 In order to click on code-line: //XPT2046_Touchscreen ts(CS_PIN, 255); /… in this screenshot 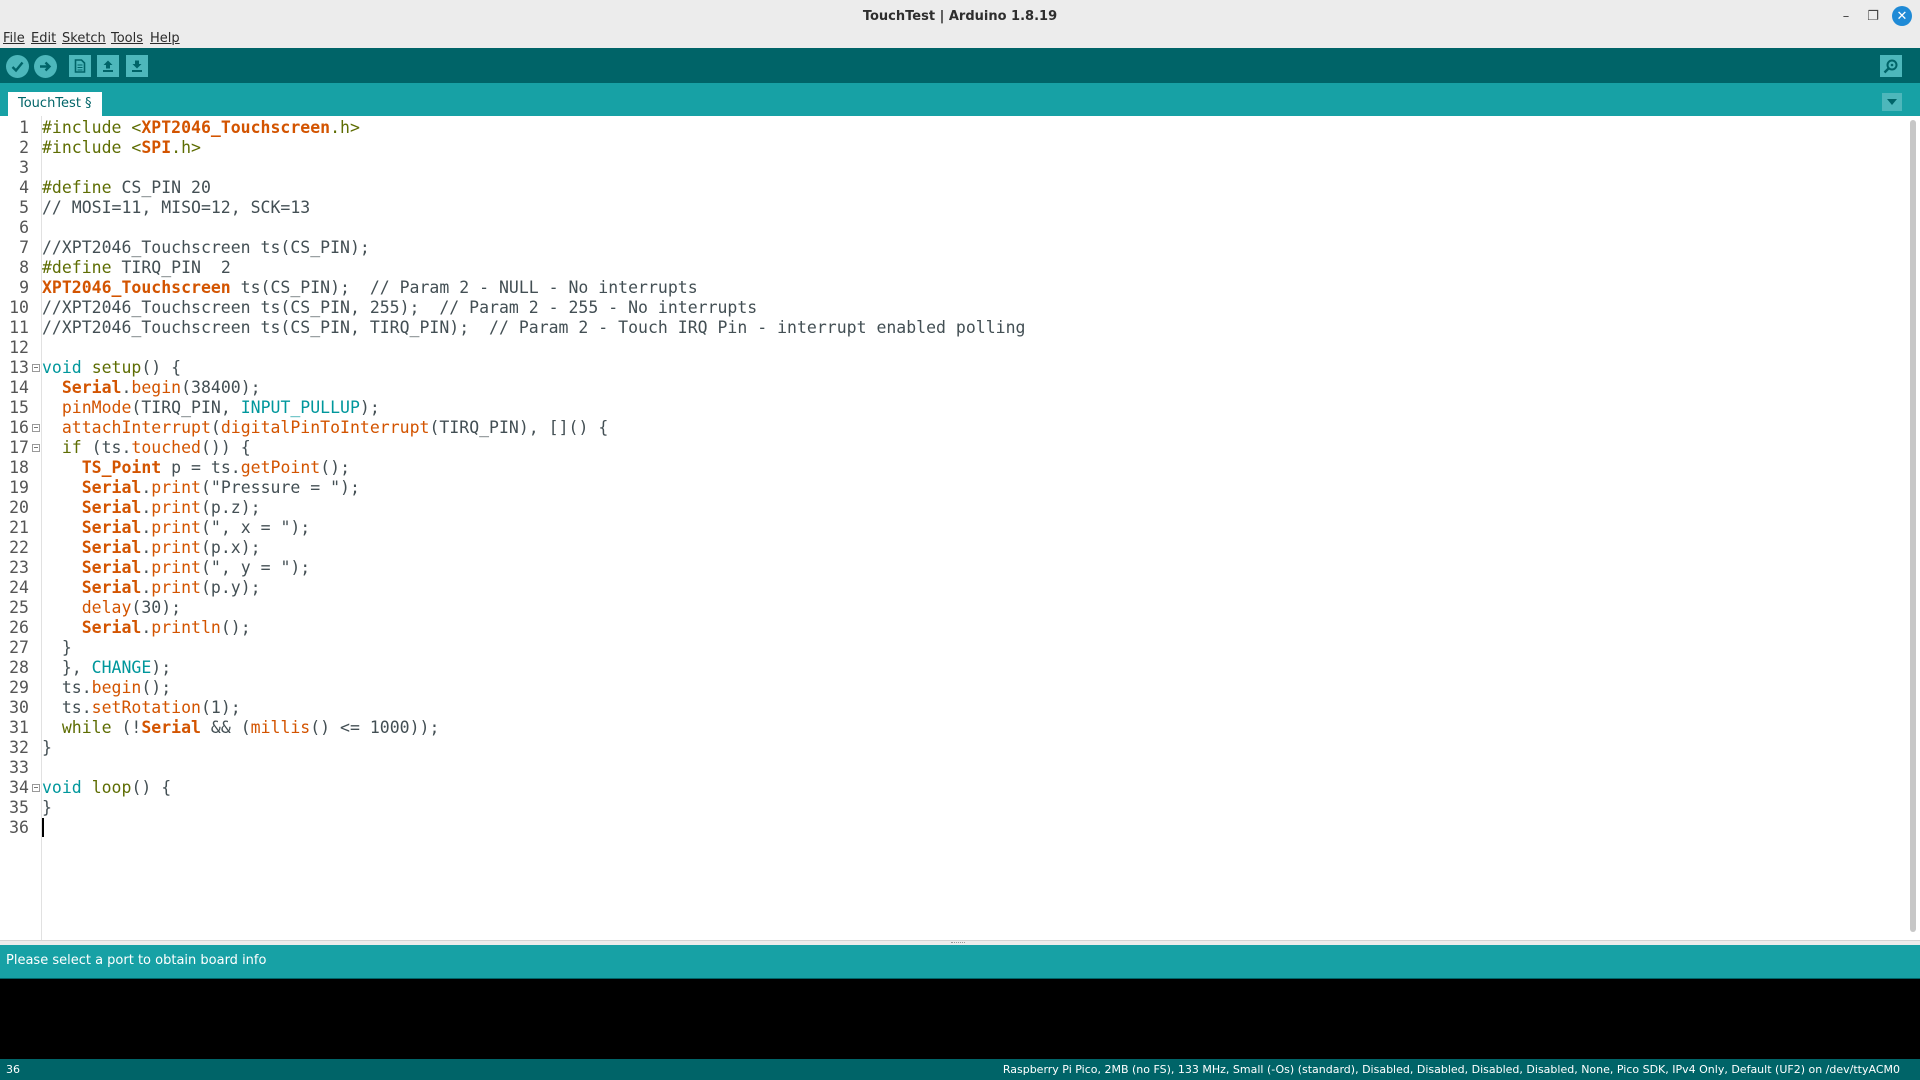, I will do `click(399, 308)`.